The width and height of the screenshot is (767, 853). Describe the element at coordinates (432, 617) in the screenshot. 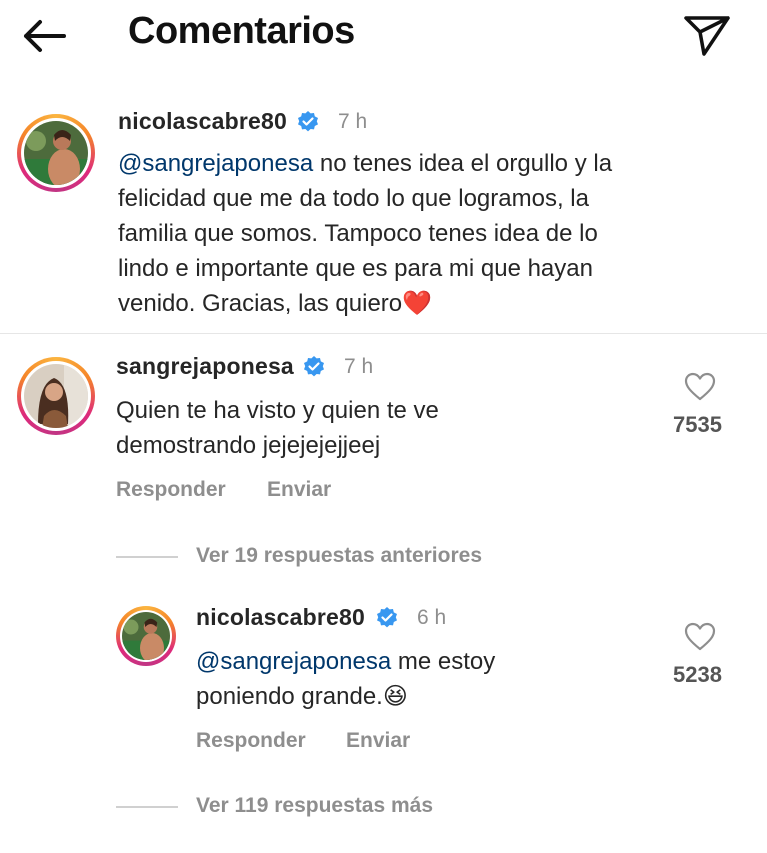

I see `timestamp: 6 h` at that location.